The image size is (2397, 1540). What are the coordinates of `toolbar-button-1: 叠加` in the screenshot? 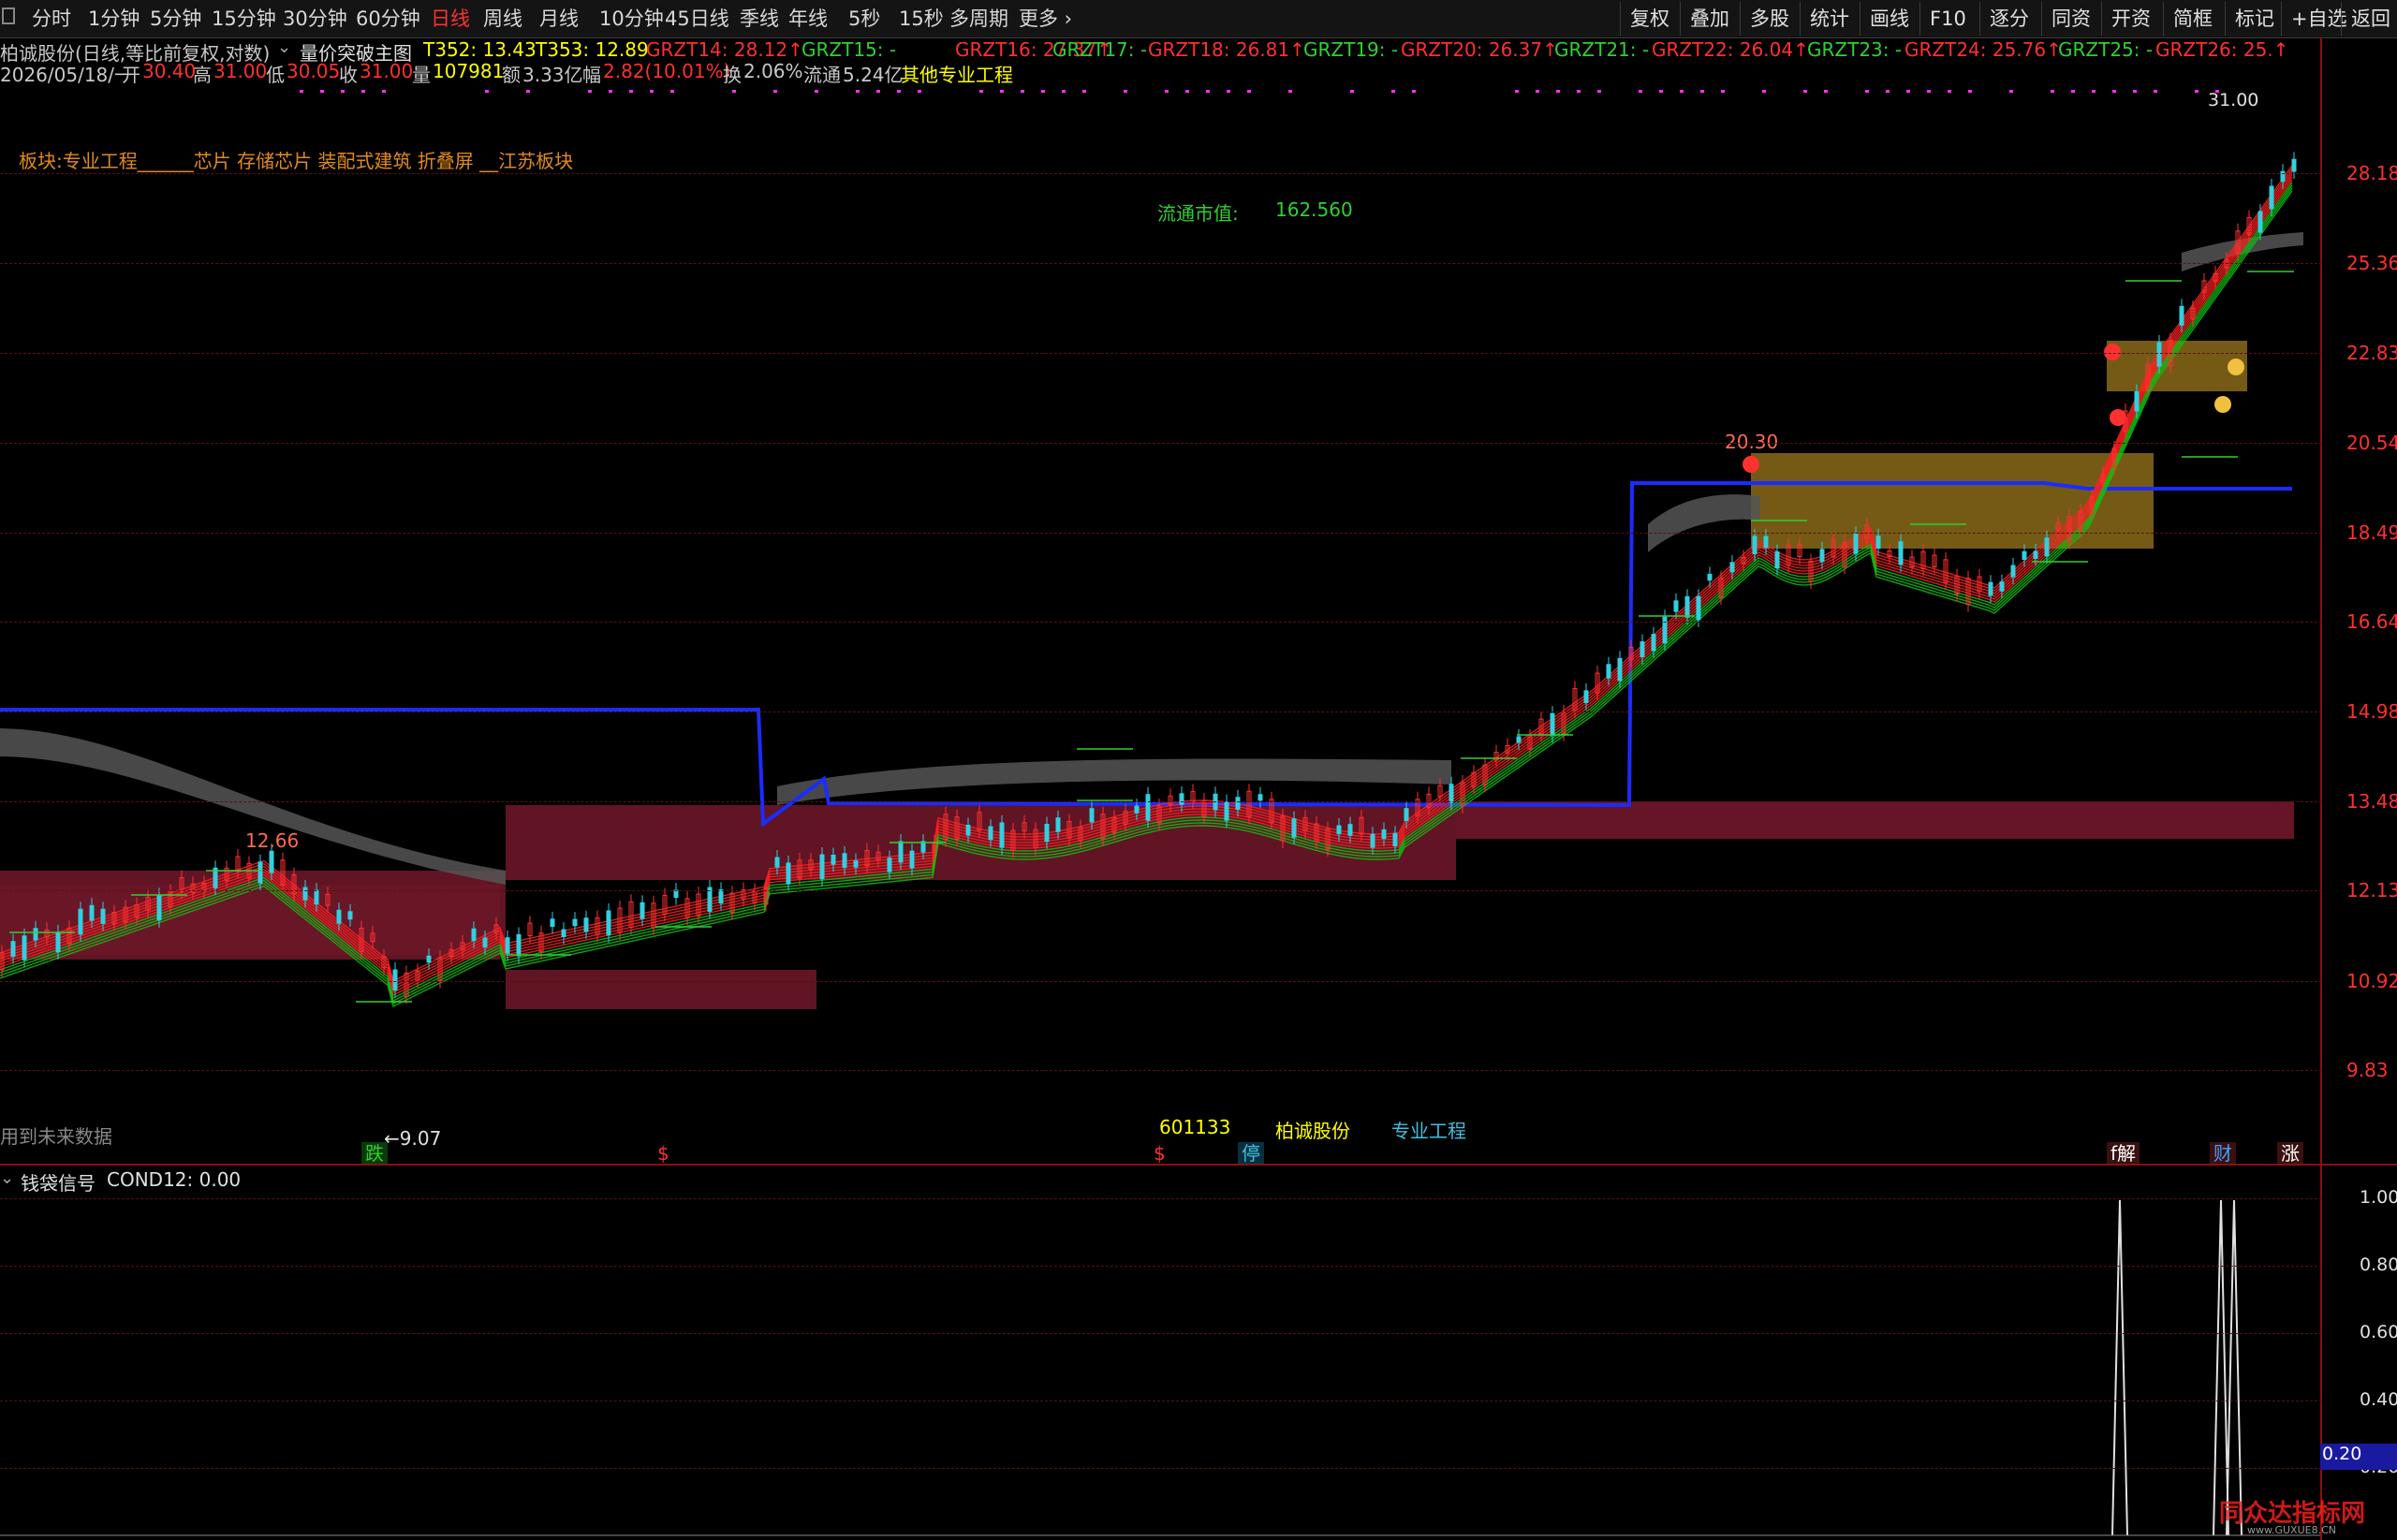 It's located at (1709, 19).